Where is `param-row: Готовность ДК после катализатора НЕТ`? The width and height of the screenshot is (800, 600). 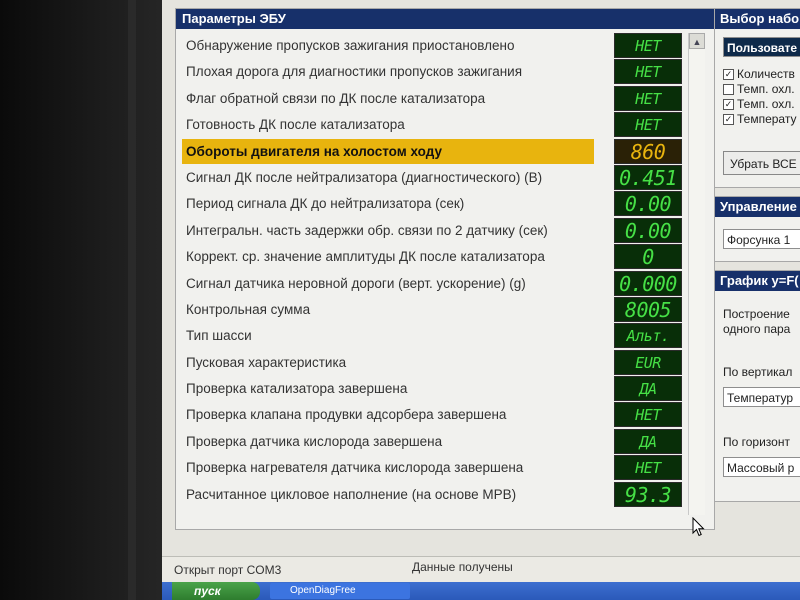 param-row: Готовность ДК после катализатора НЕТ is located at coordinates (432, 125).